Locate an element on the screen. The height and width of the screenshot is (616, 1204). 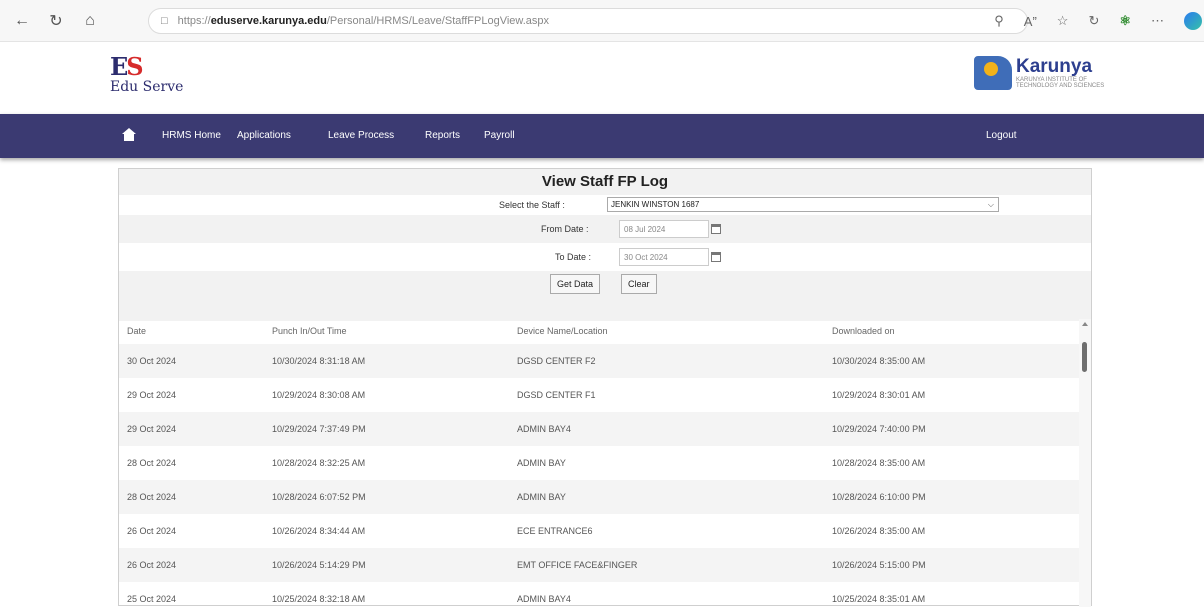
from-date-row: From Date : 08 Jul 2024 is located at coordinates (605, 229).